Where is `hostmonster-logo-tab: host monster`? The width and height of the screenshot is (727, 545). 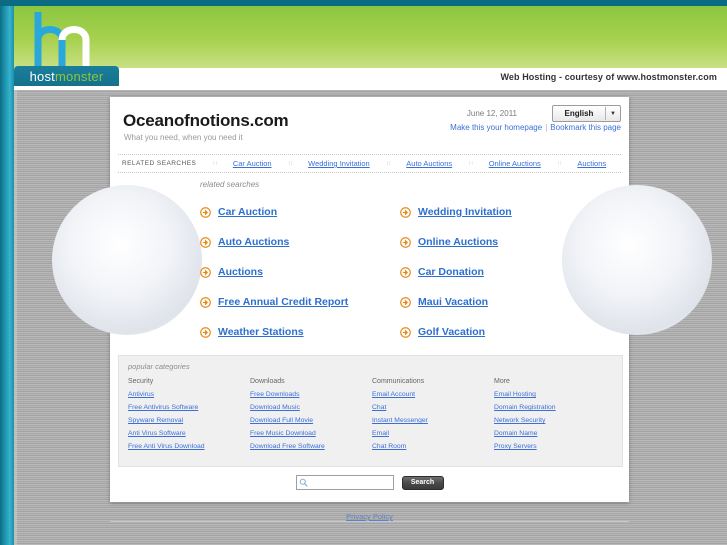 hostmonster-logo-tab: host monster is located at coordinates (66, 76).